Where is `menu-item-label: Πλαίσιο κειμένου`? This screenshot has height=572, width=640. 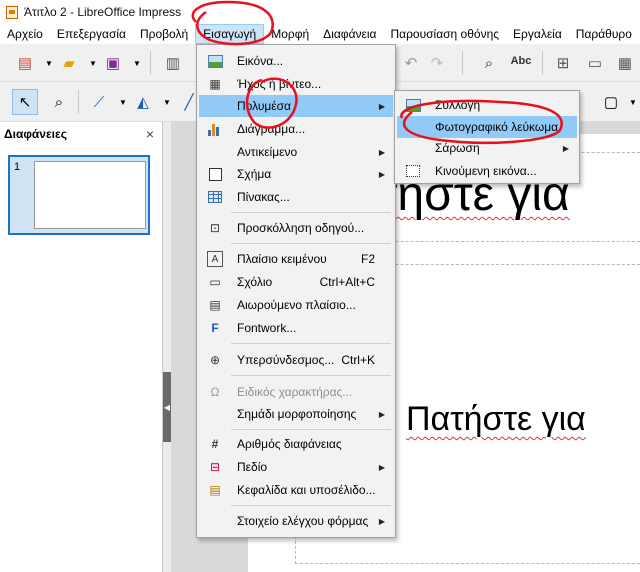
menu-item-label: Πλαίσιο κειμένου is located at coordinates (282, 259).